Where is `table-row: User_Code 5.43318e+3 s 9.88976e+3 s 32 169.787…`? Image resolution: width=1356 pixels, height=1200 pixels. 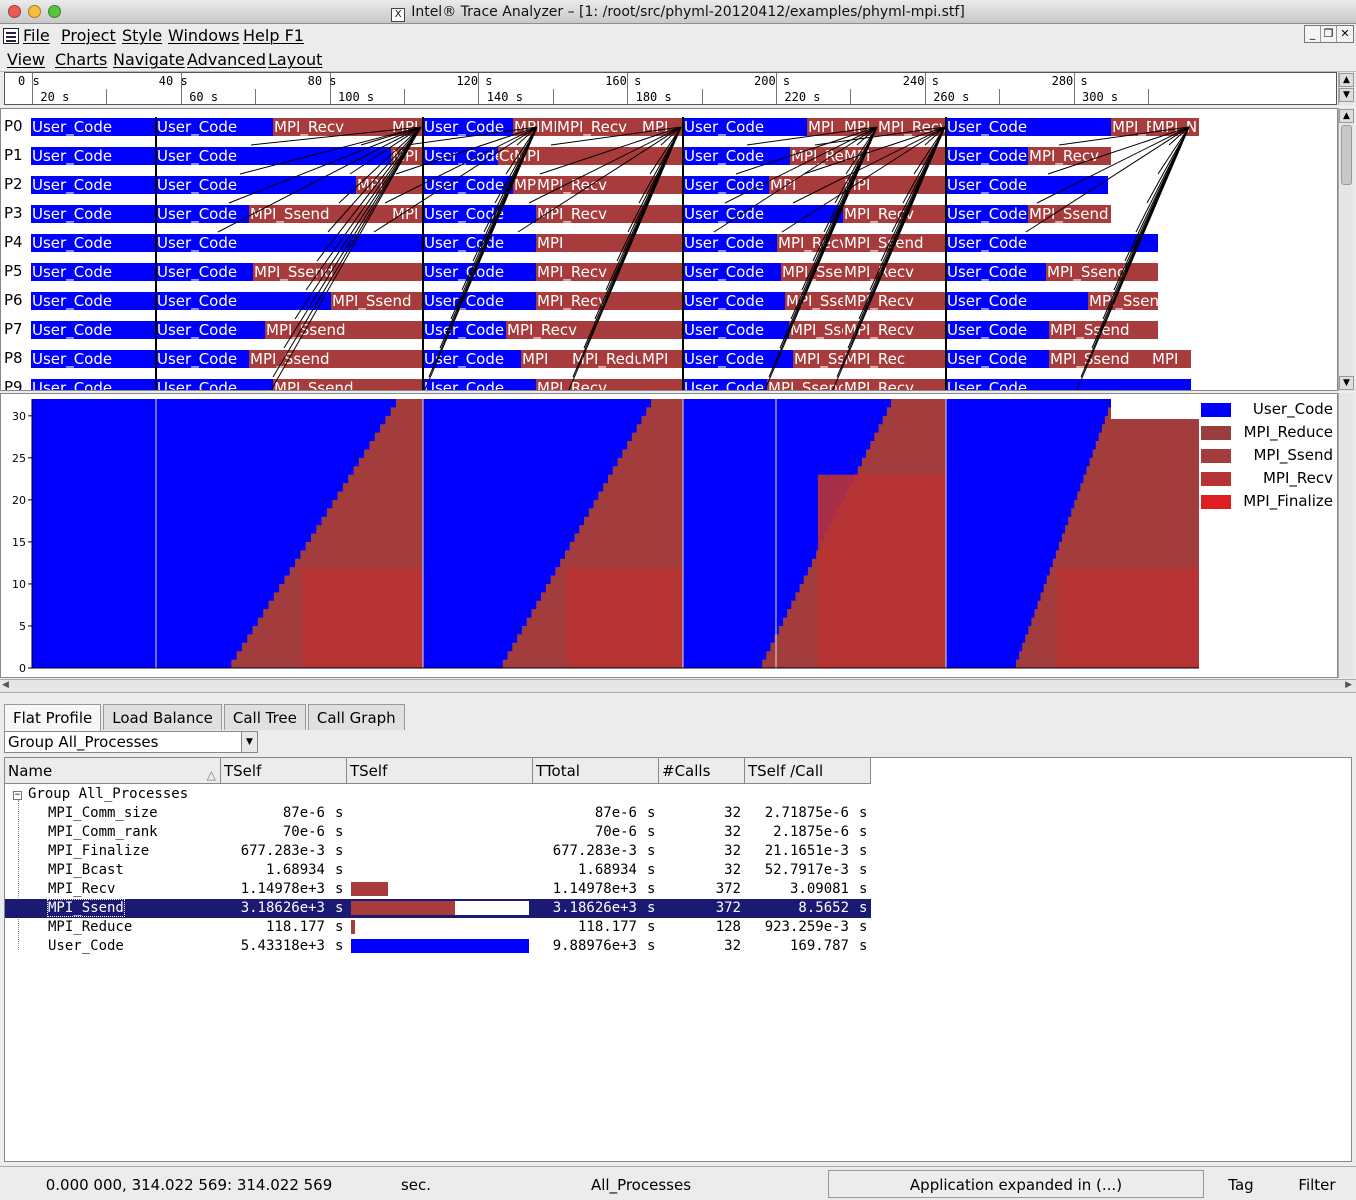 table-row: User_Code 5.43318e+3 s 9.88976e+3 s 32 169.787… is located at coordinates (438, 946).